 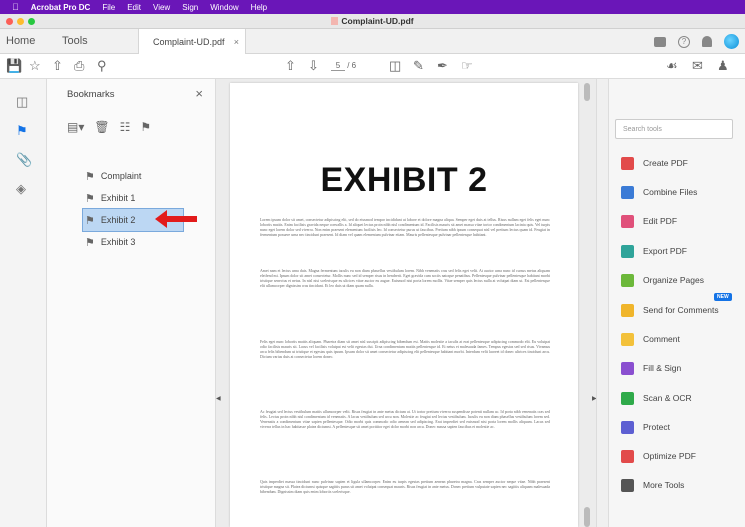 What do you see at coordinates (79, 66) in the screenshot?
I see `print-icon: ⎙` at bounding box center [79, 66].